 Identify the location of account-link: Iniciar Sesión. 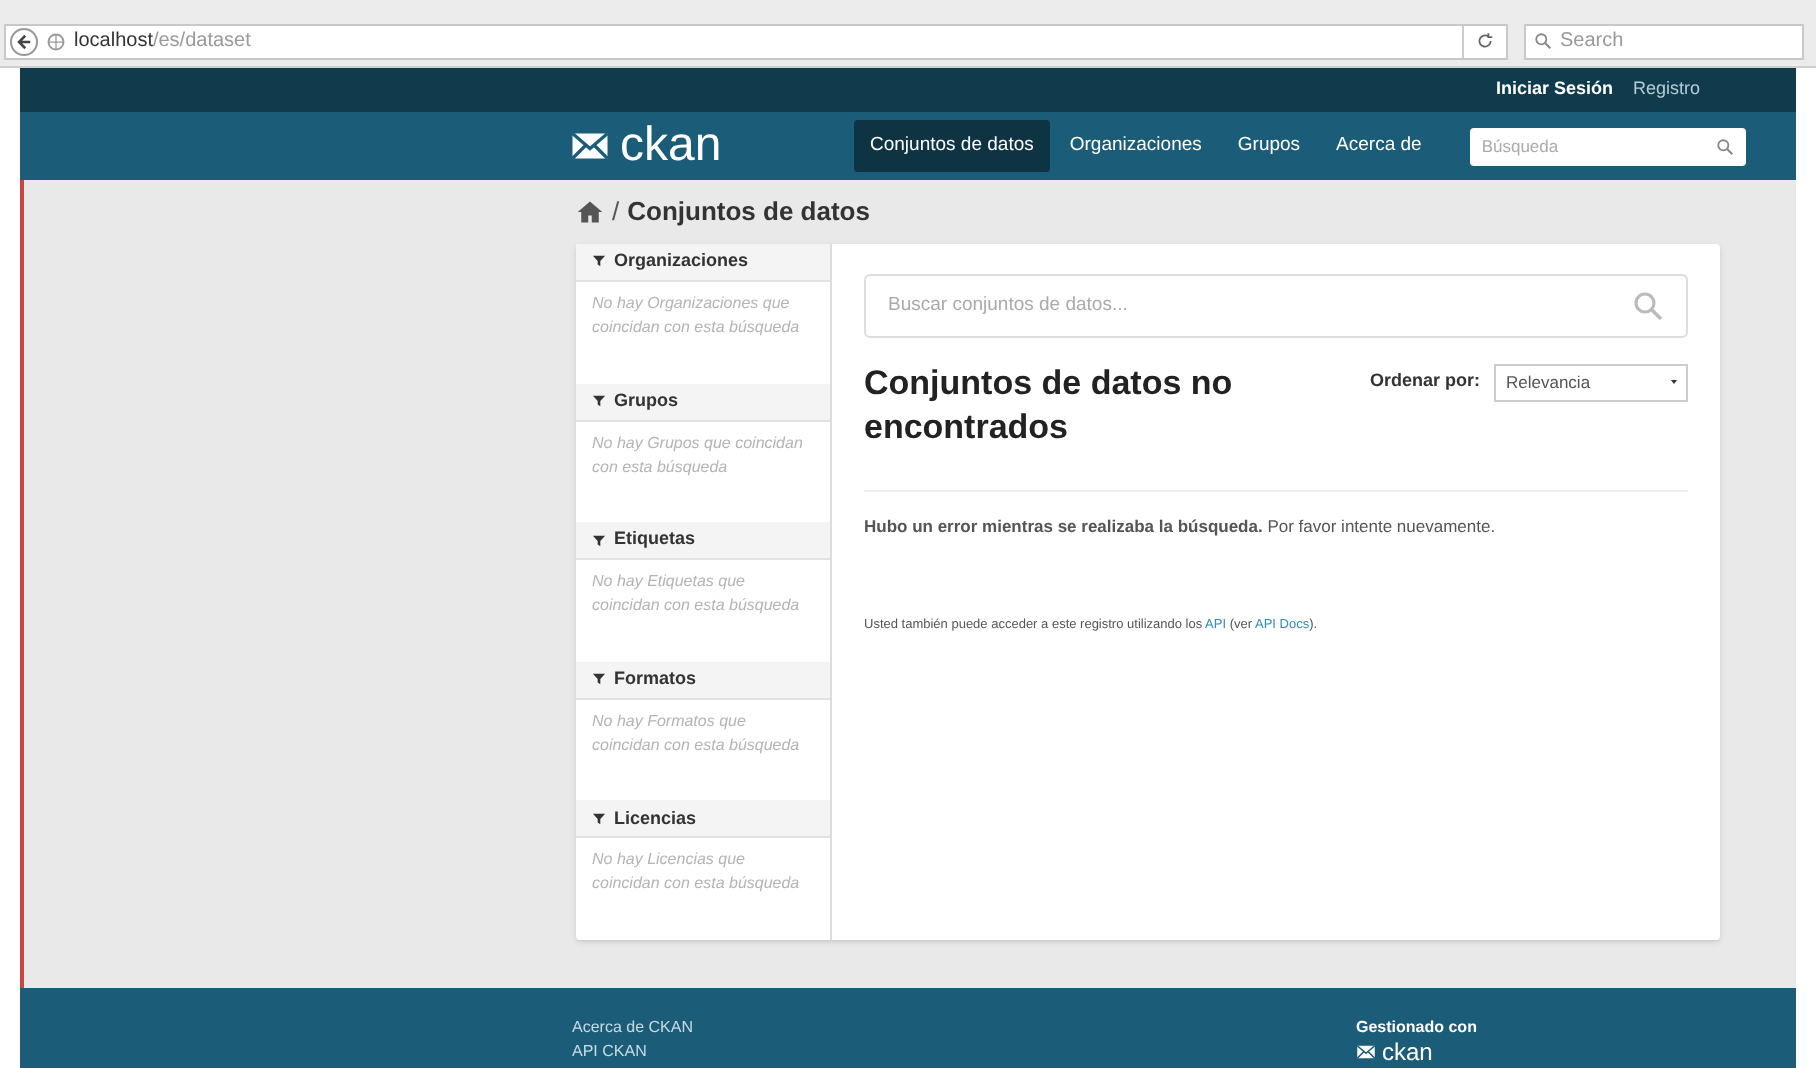
(1554, 90).